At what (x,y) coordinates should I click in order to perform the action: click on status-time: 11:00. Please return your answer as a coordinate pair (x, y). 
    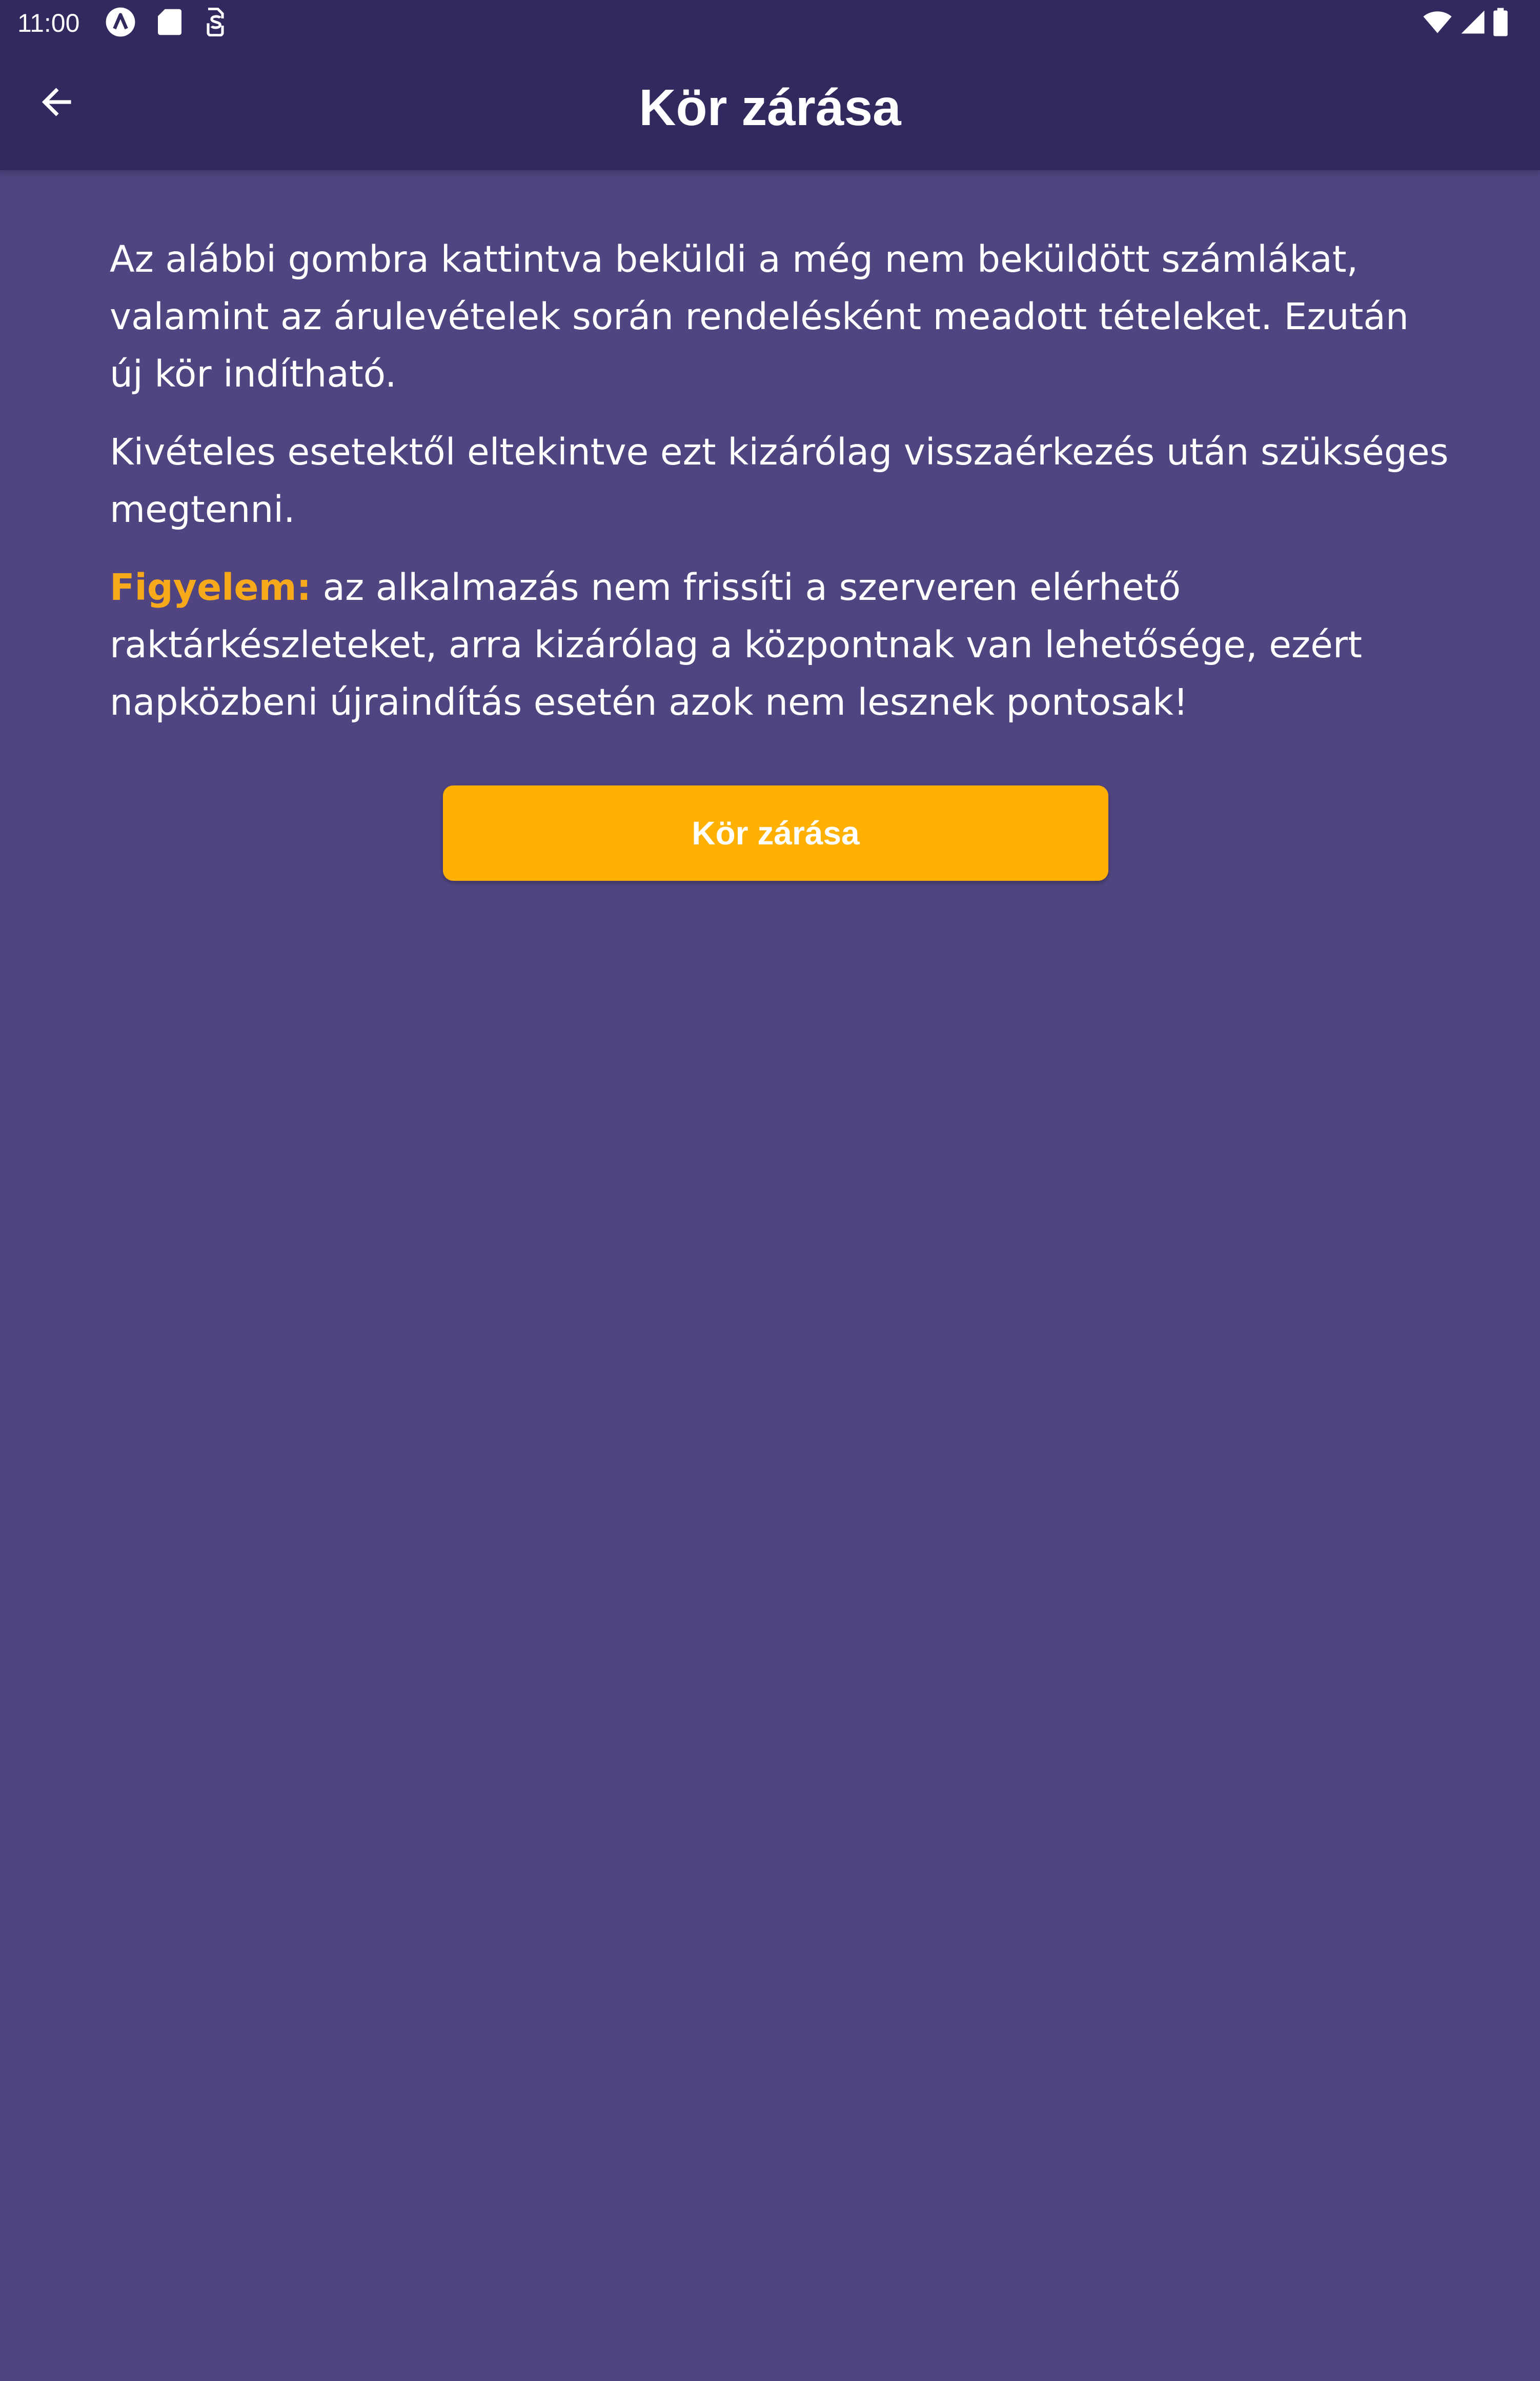
    Looking at the image, I should click on (48, 23).